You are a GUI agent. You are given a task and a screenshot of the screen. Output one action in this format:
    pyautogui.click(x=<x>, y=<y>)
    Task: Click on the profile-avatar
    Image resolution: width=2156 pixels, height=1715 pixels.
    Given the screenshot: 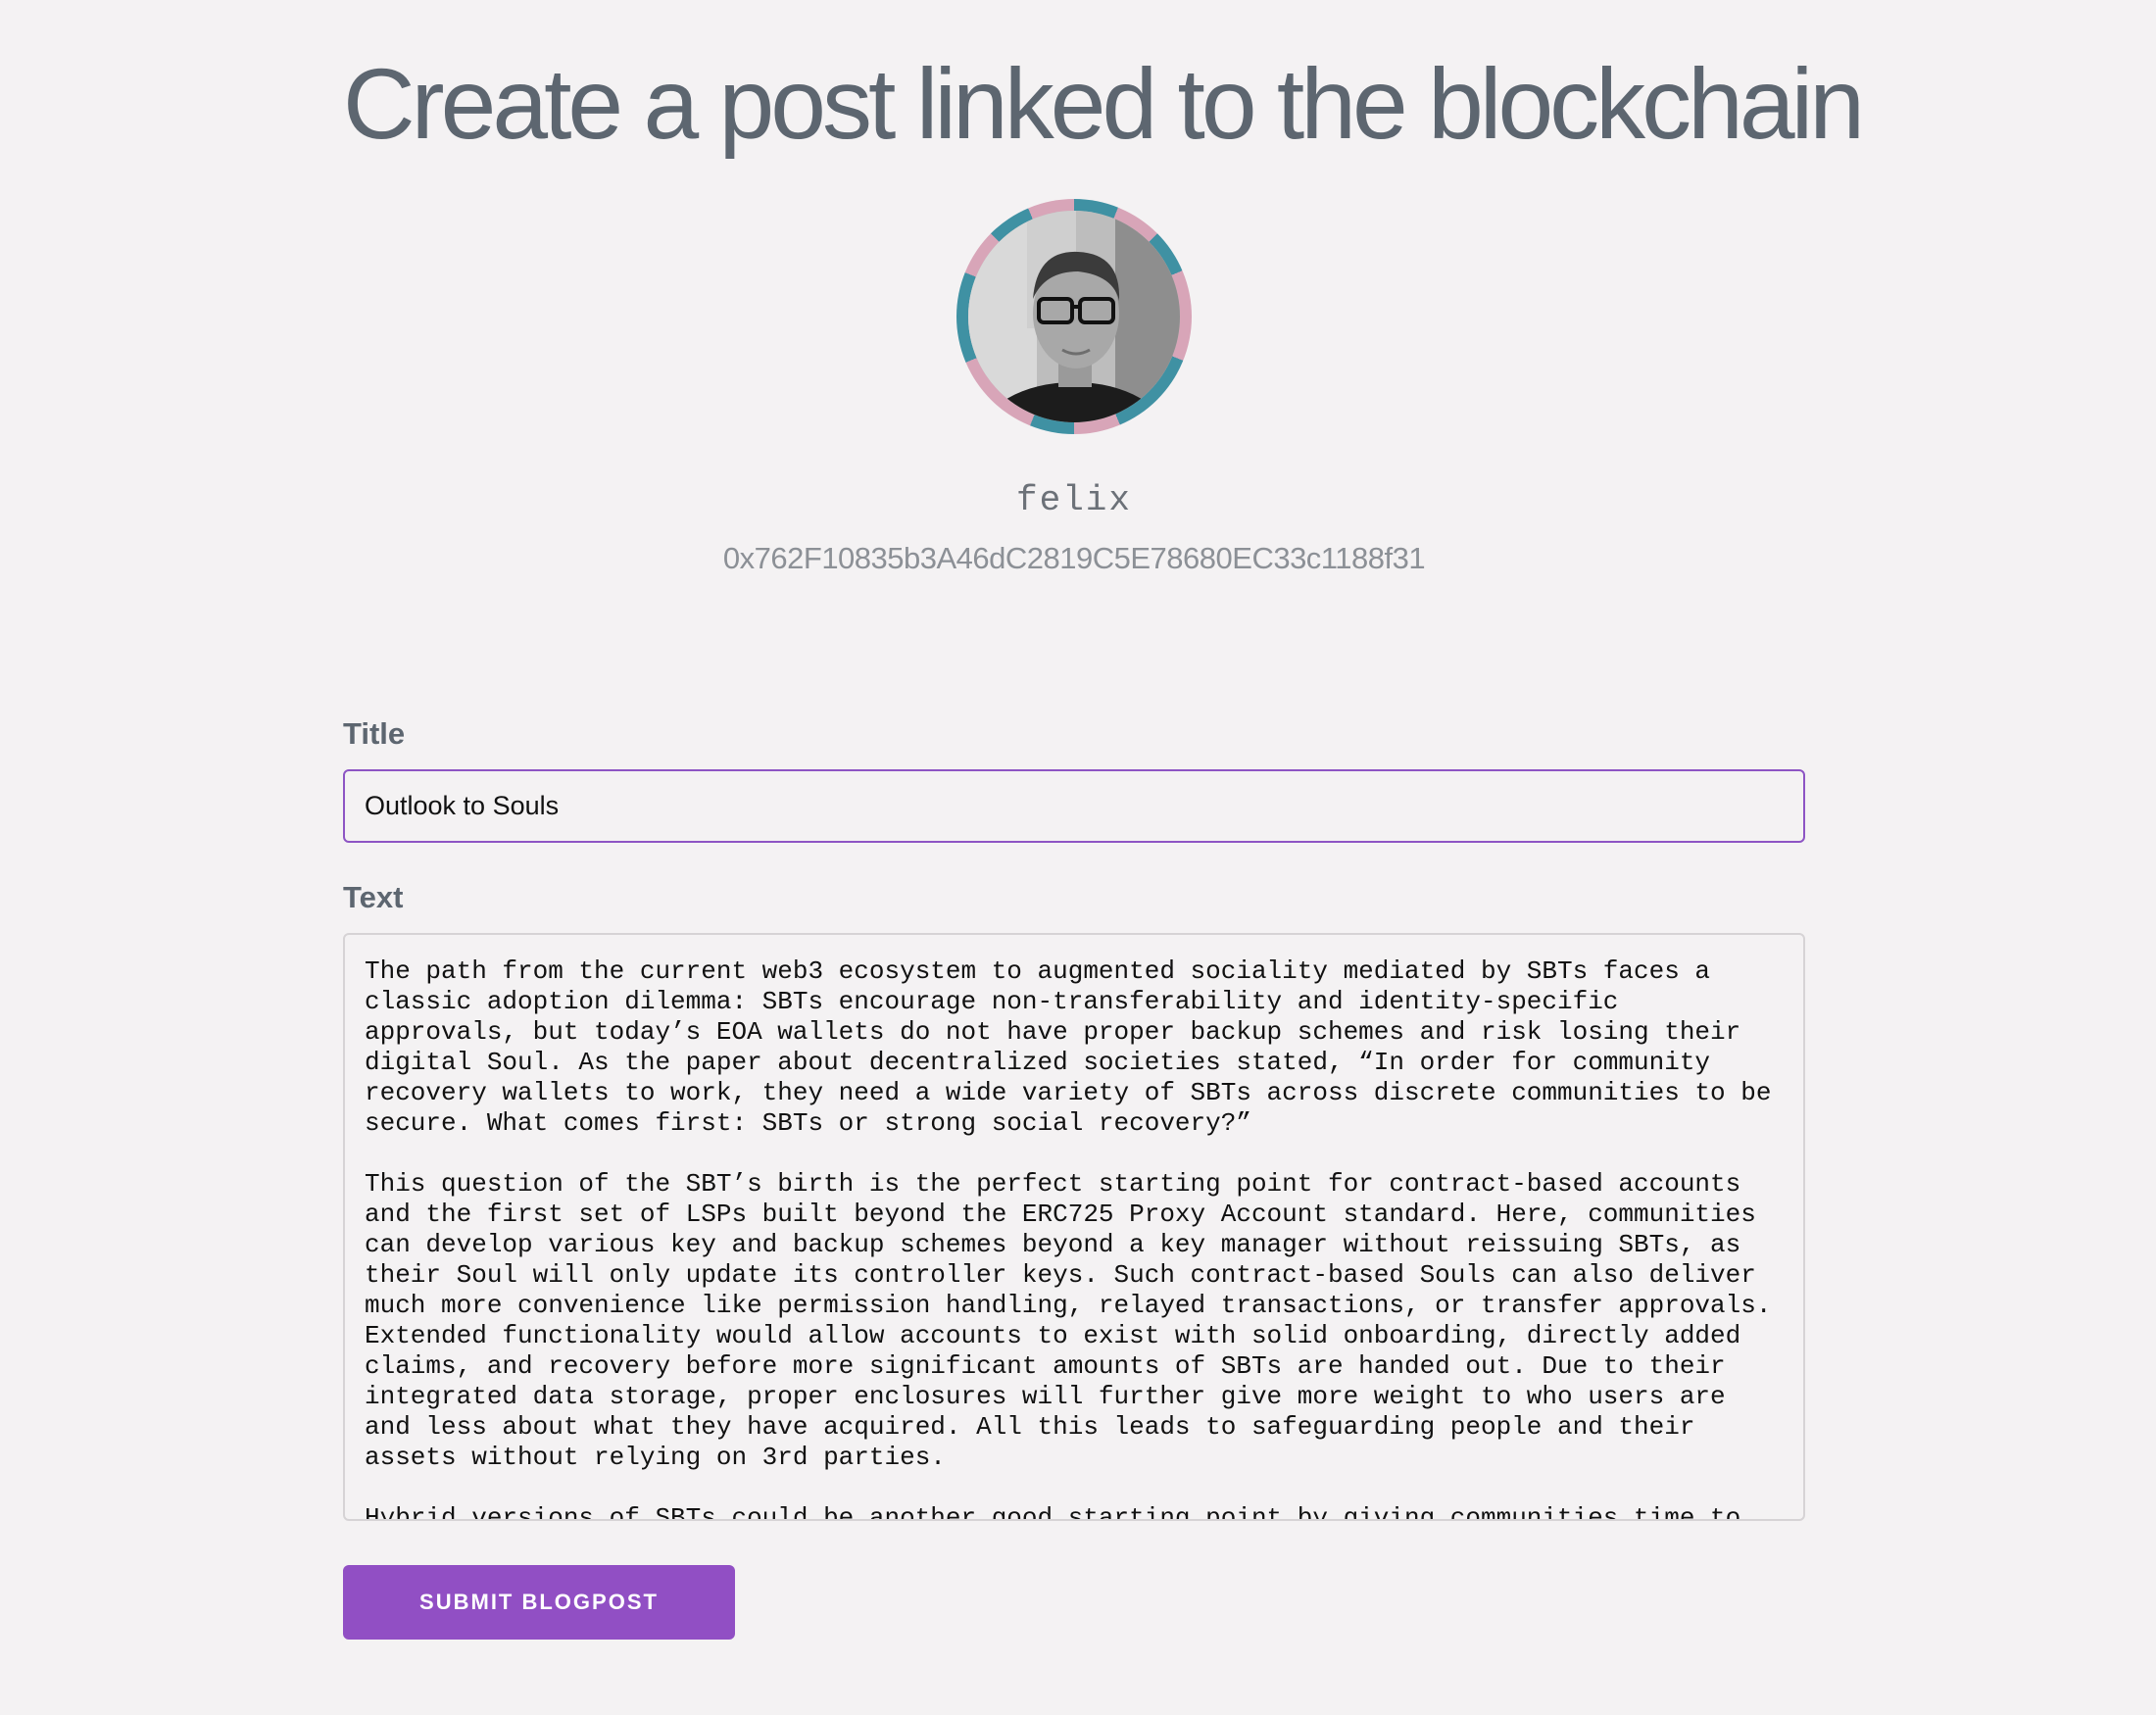 What is the action you would take?
    pyautogui.click(x=1074, y=316)
    